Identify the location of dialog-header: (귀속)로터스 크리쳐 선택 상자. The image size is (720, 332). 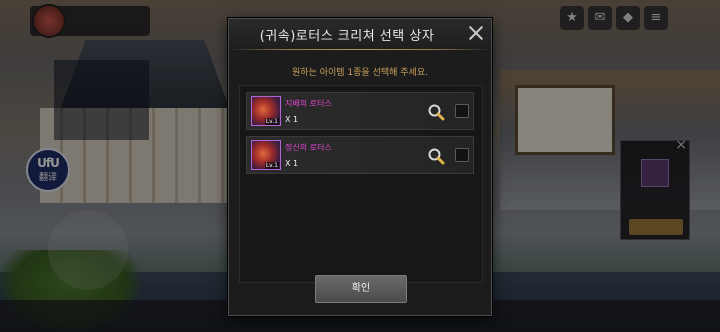
(360, 34).